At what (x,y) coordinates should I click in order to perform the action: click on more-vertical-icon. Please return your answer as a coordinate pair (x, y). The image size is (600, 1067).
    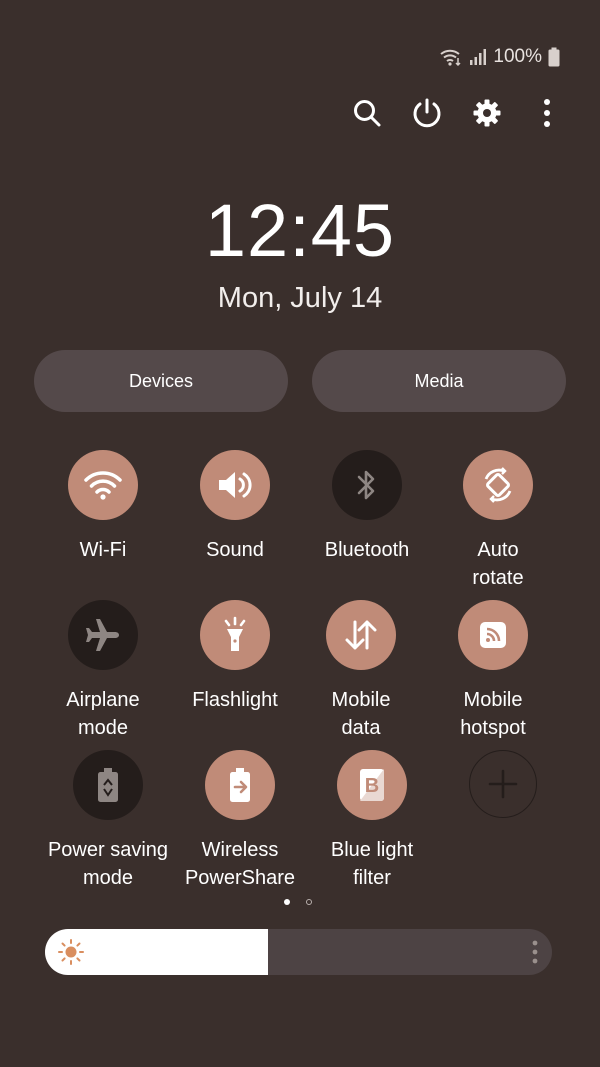
    Looking at the image, I should click on (547, 113).